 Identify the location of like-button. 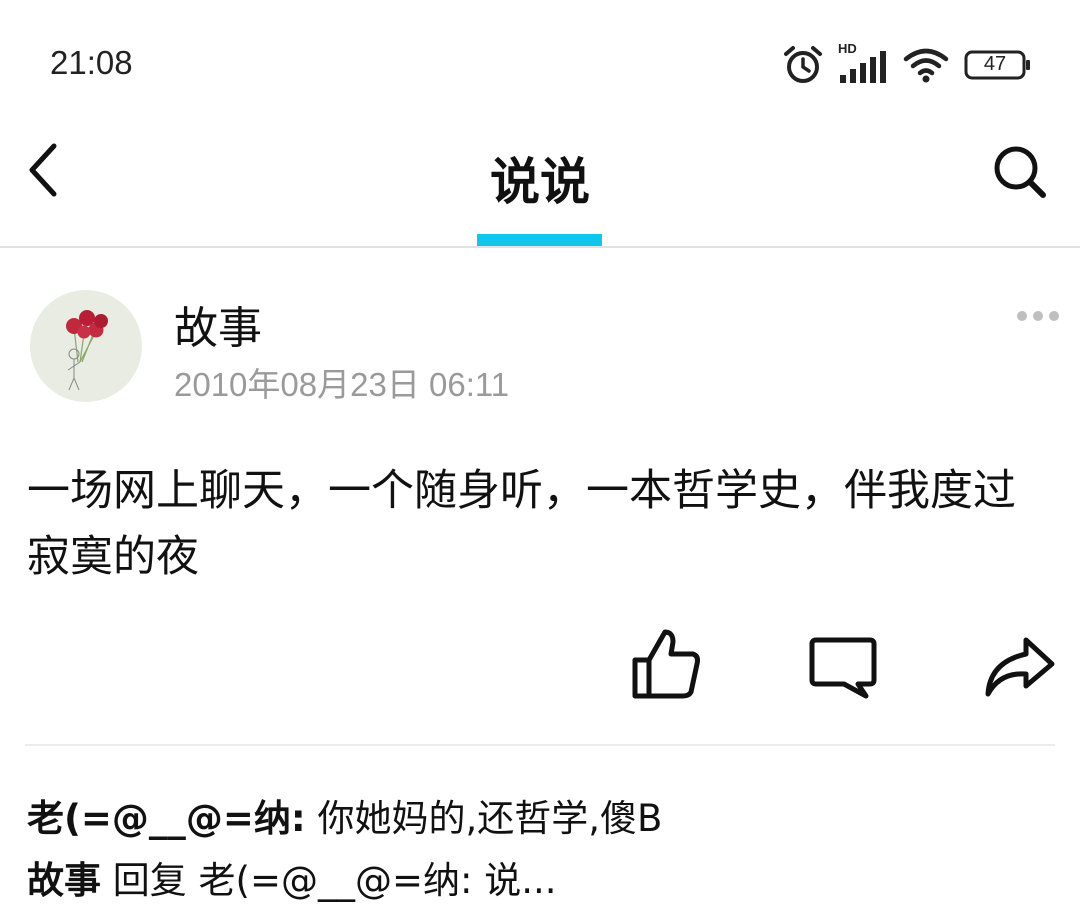
(667, 663).